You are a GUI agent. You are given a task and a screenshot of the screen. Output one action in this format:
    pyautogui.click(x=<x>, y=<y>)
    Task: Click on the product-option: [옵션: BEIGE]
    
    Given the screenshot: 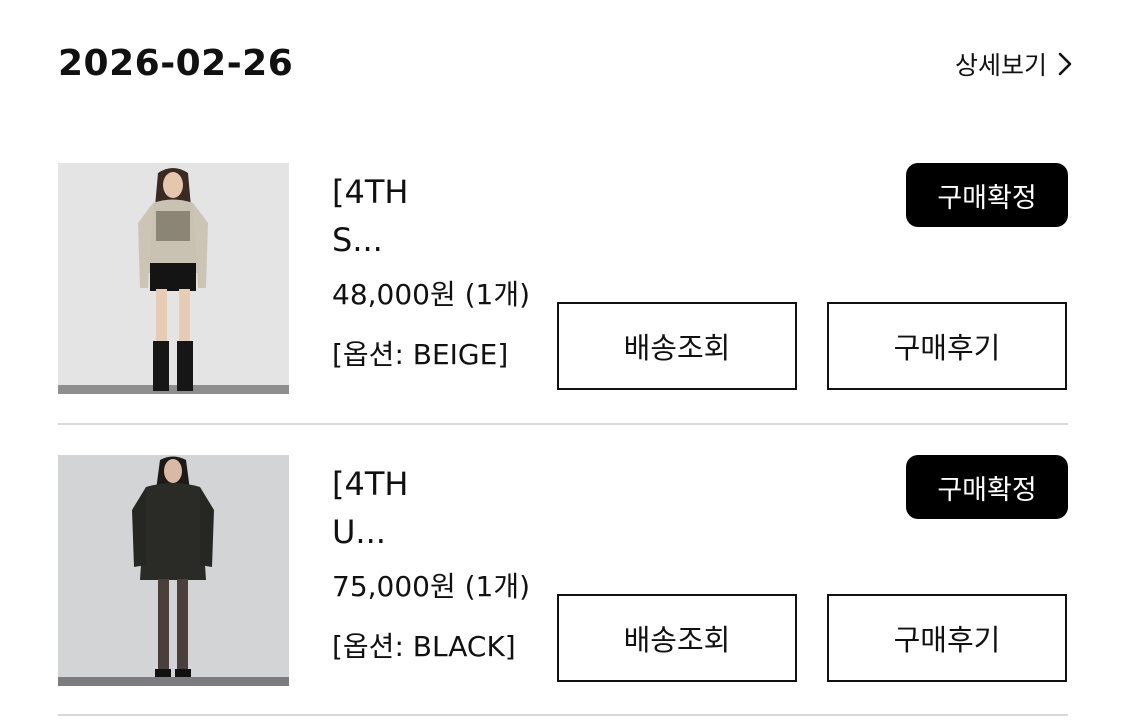 What is the action you would take?
    pyautogui.click(x=420, y=354)
    